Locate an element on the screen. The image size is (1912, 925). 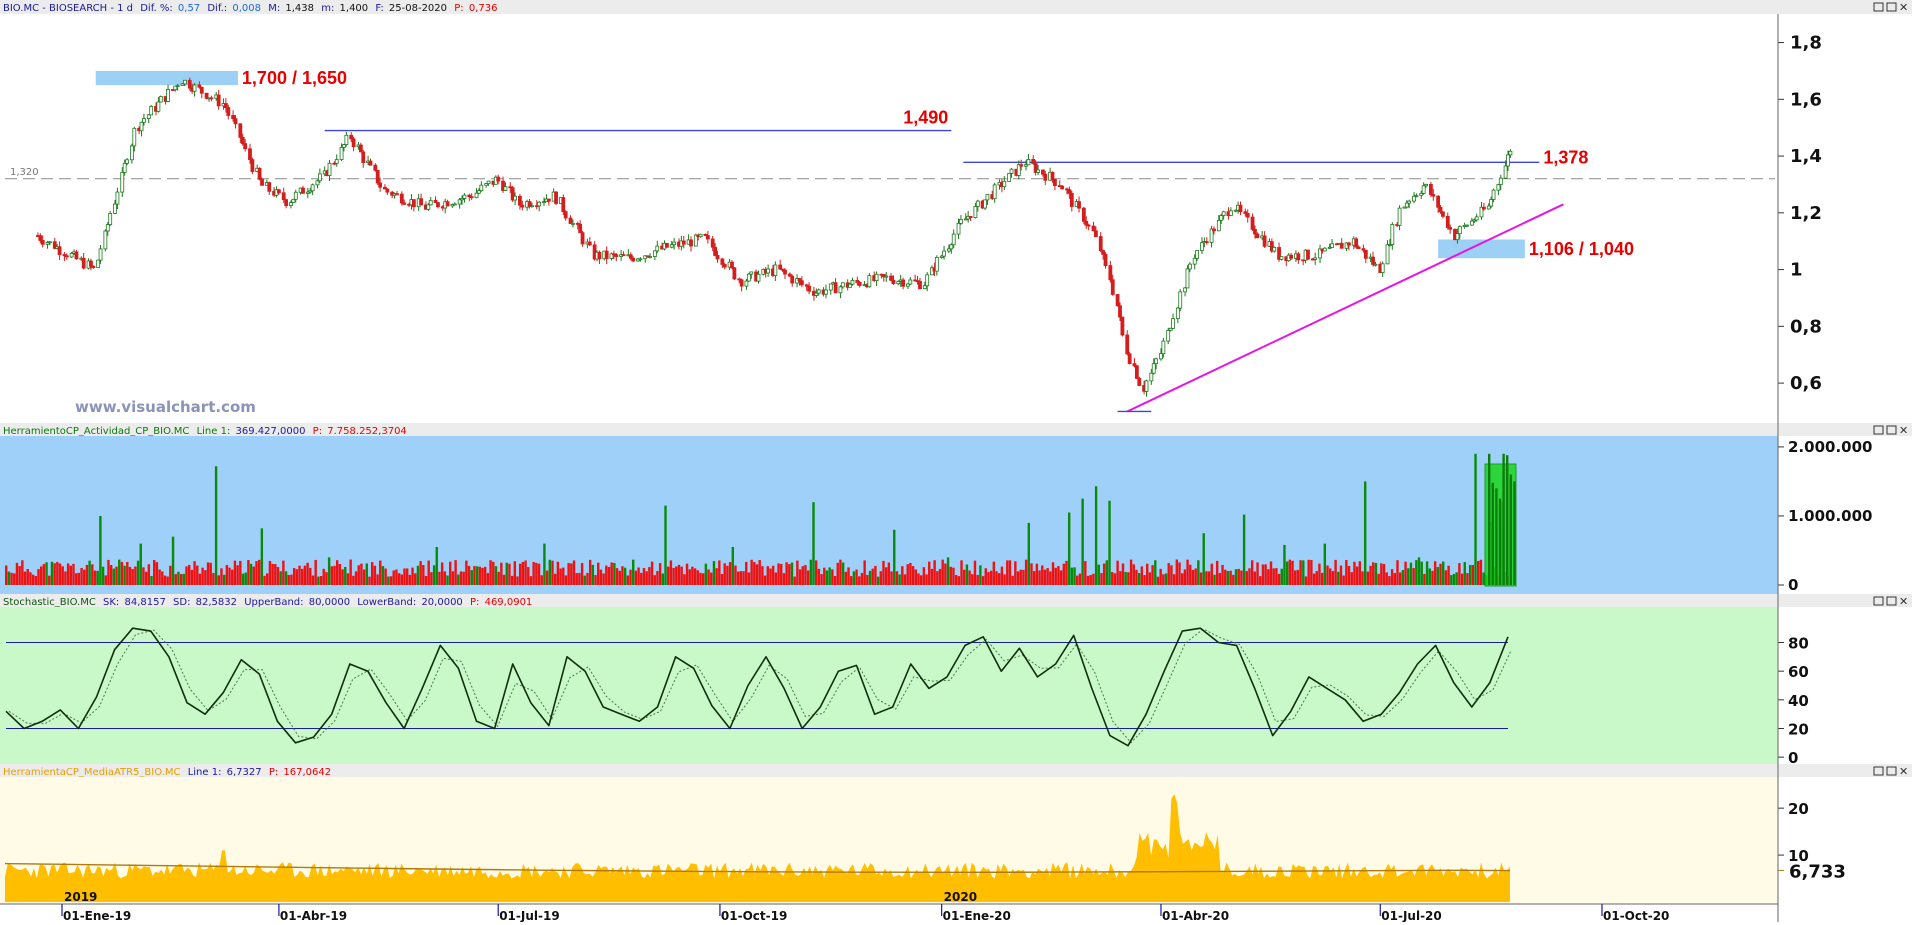
date-tick-label: 01-Abr-20 is located at coordinates (1195, 915).